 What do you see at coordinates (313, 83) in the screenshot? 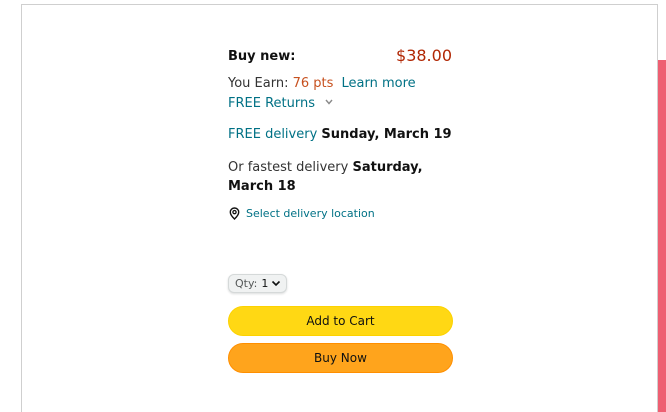
I see `earn-points: 76 pts` at bounding box center [313, 83].